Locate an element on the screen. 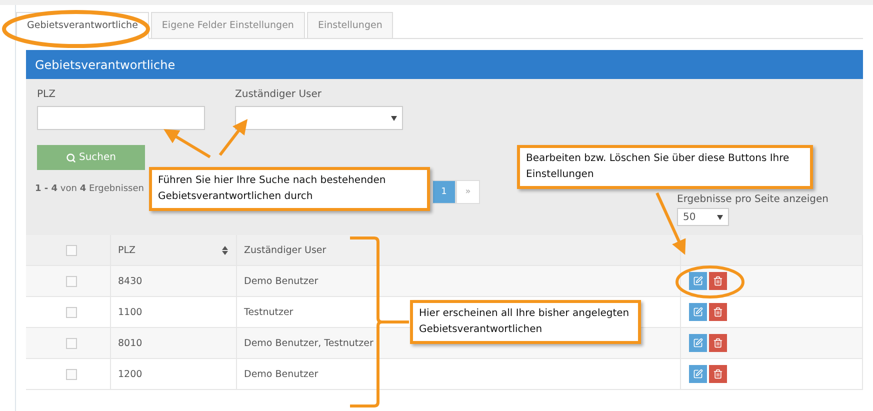 The height and width of the screenshot is (411, 873). field-label: Zuständiger User is located at coordinates (278, 94).